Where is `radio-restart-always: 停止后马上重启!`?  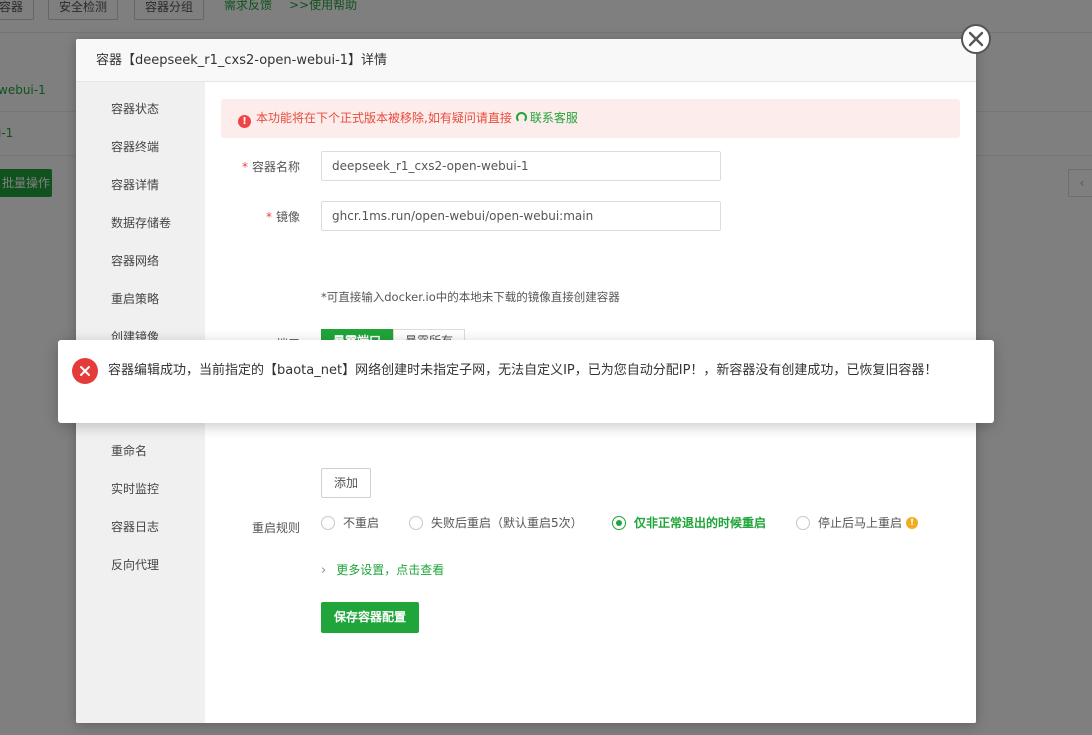 radio-restart-always: 停止后马上重启! is located at coordinates (857, 522).